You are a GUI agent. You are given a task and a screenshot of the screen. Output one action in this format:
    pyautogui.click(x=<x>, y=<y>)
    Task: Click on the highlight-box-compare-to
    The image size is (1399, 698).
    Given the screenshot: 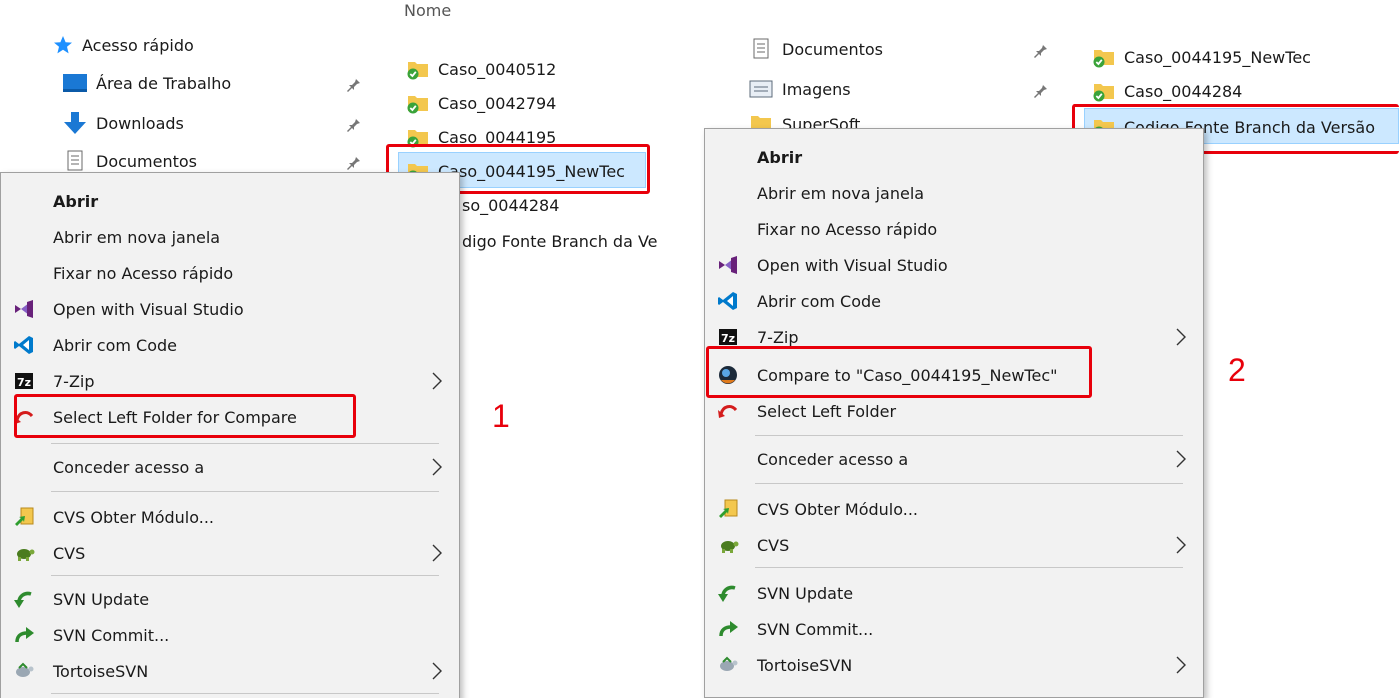 What is the action you would take?
    pyautogui.click(x=899, y=372)
    